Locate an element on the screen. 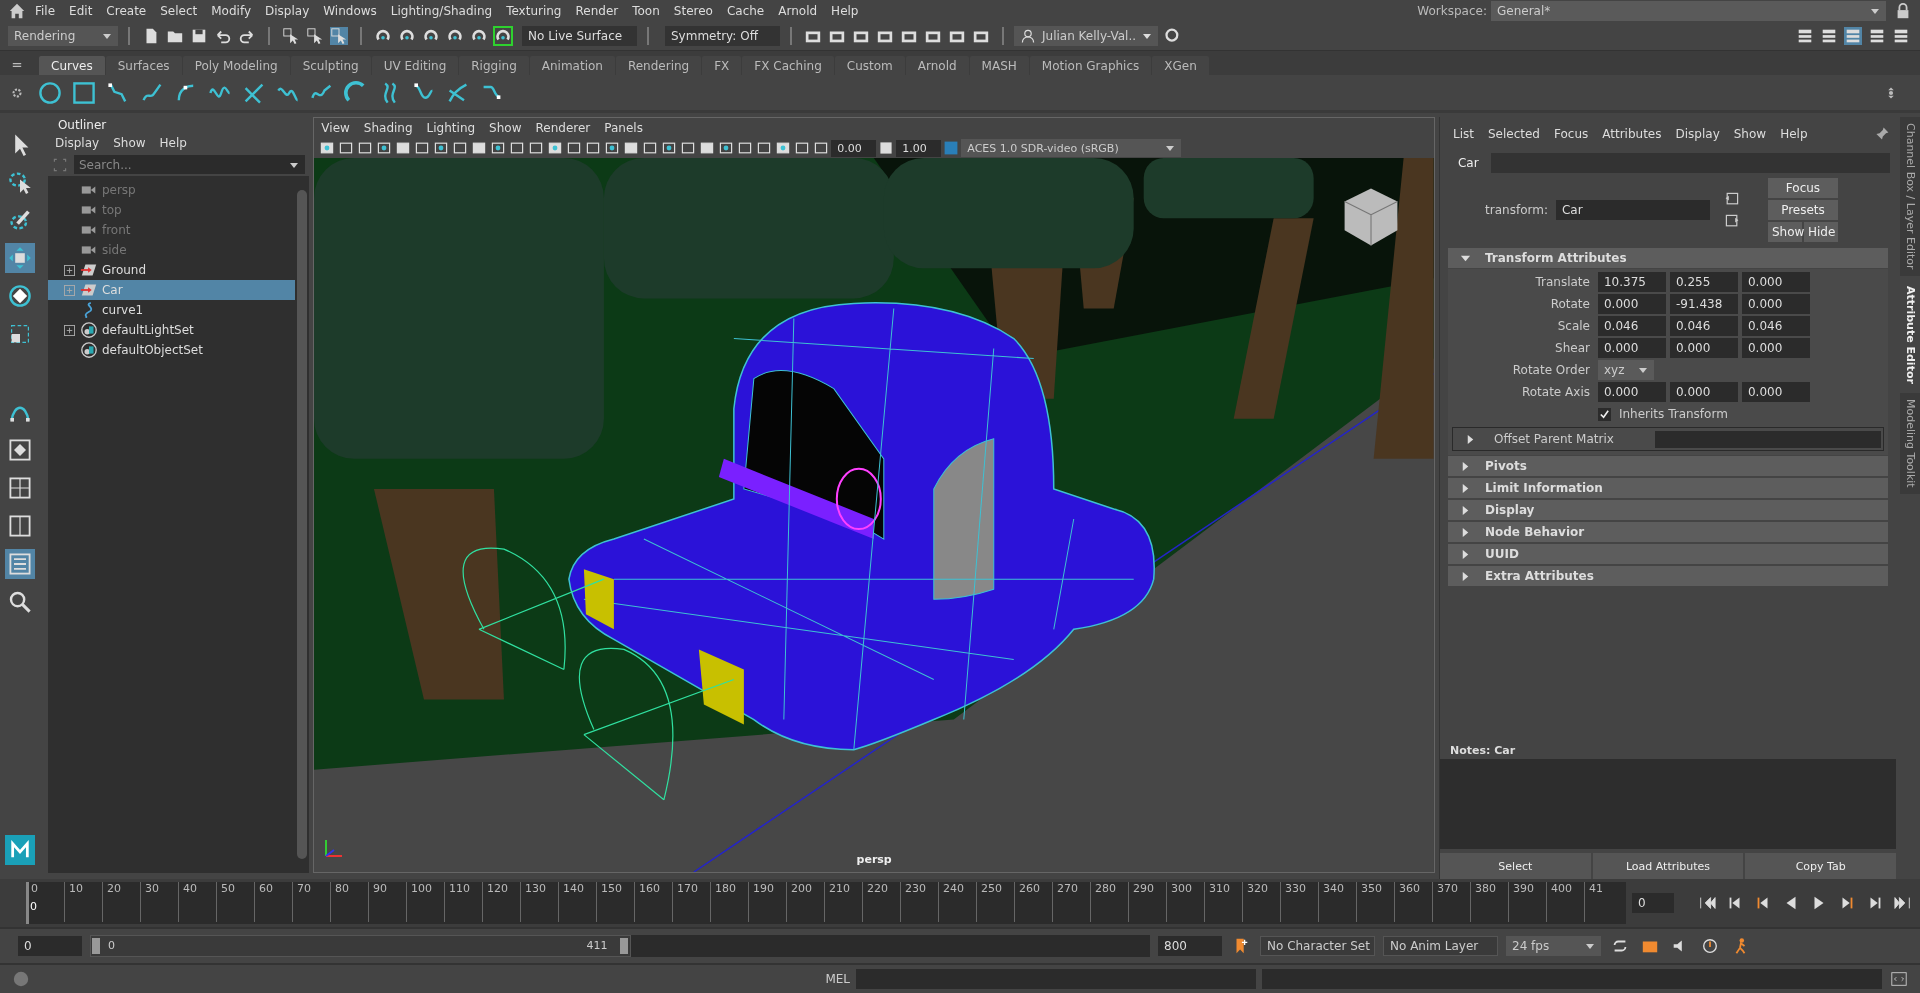 This screenshot has width=1920, height=993. range-end-handle is located at coordinates (623, 946).